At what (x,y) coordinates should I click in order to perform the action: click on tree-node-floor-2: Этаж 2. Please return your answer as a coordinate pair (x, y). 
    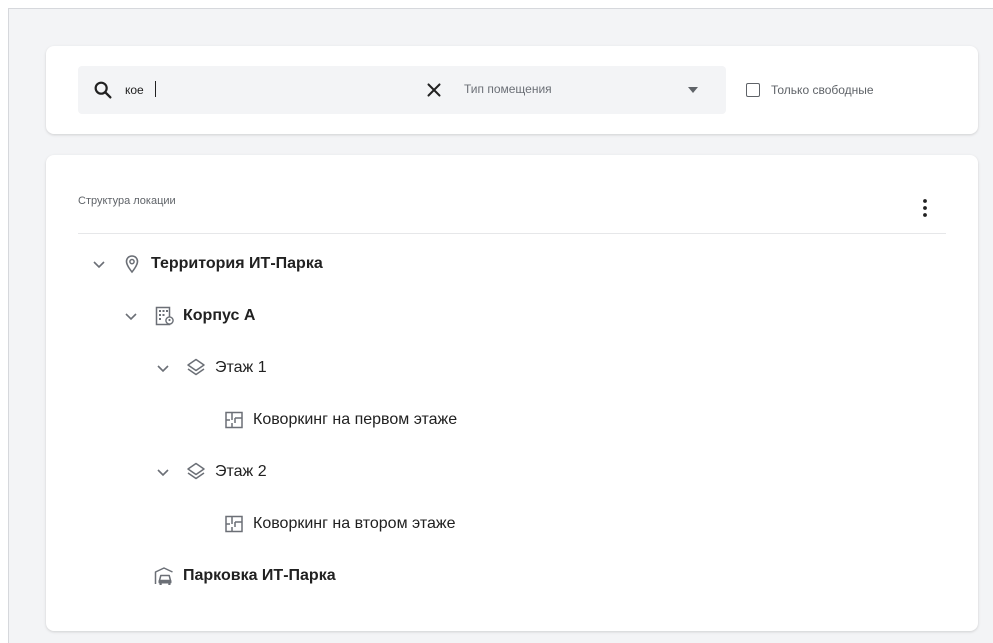
    Looking at the image, I should click on (211, 472).